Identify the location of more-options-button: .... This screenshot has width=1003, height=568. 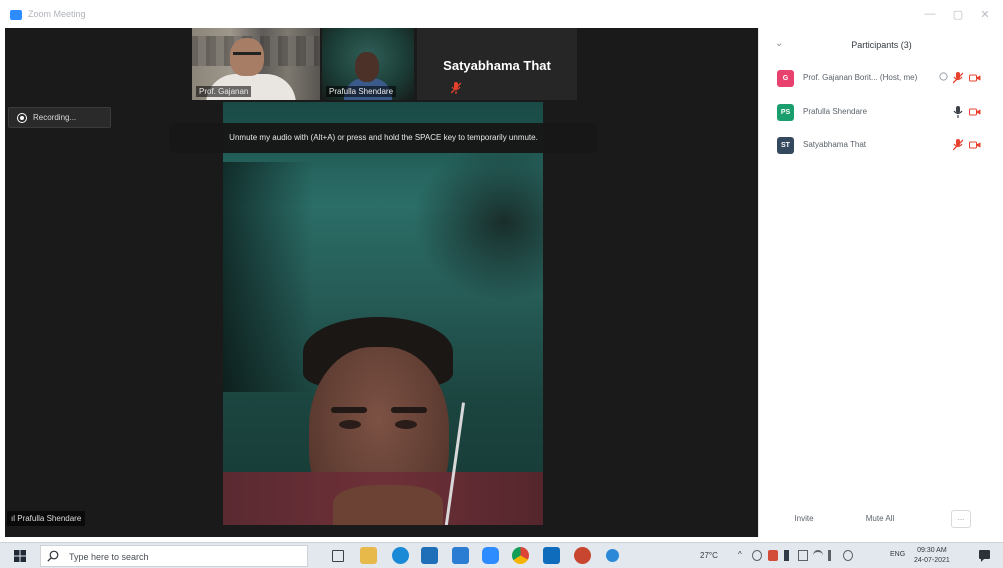
(961, 519).